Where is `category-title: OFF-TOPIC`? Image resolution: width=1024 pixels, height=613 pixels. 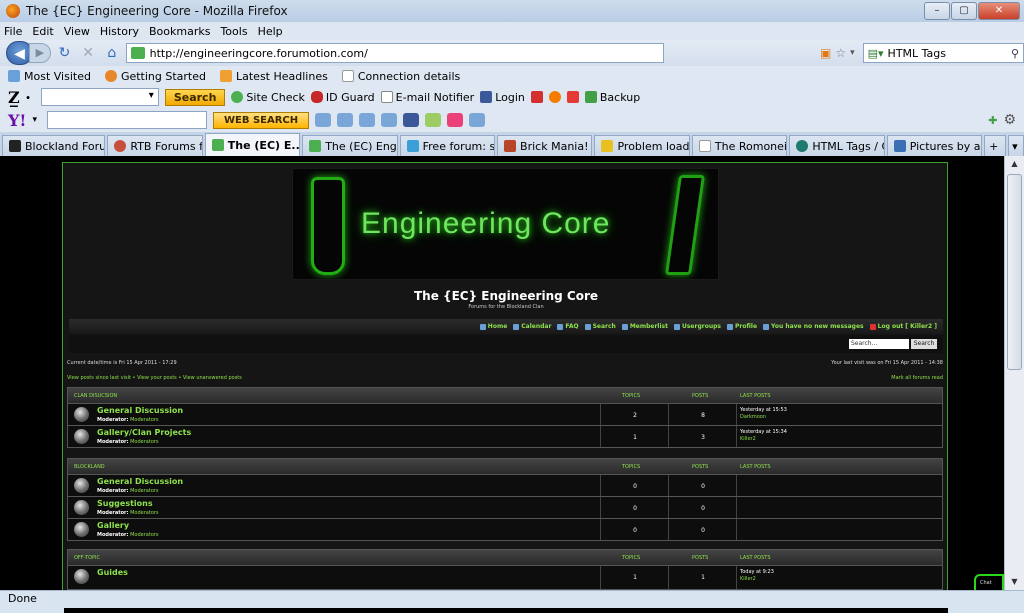
category-title: OFF-TOPIC is located at coordinates (87, 558).